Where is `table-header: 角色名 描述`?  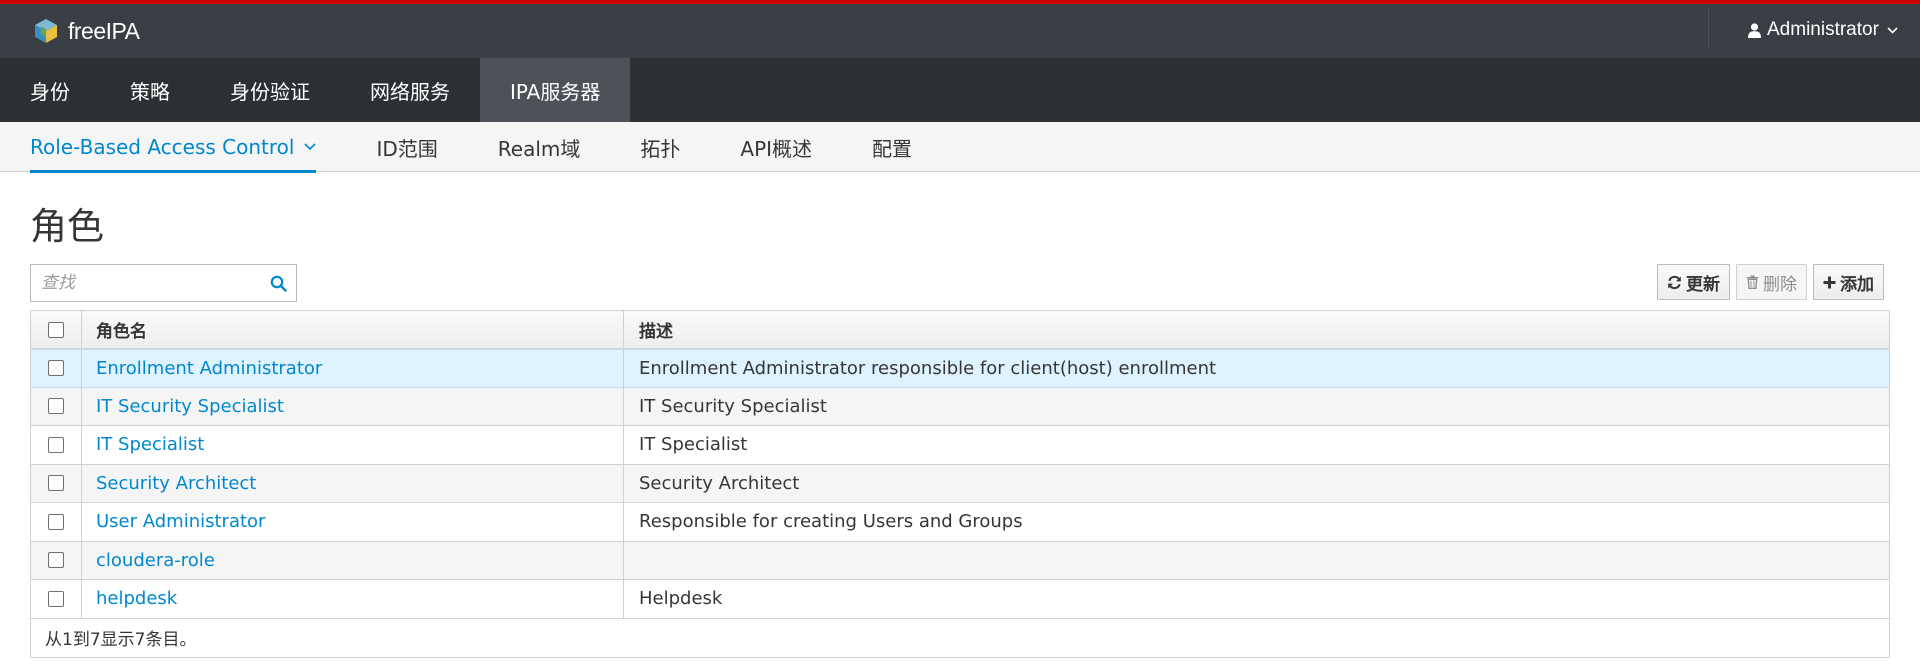
table-header: 角色名 描述 is located at coordinates (960, 330).